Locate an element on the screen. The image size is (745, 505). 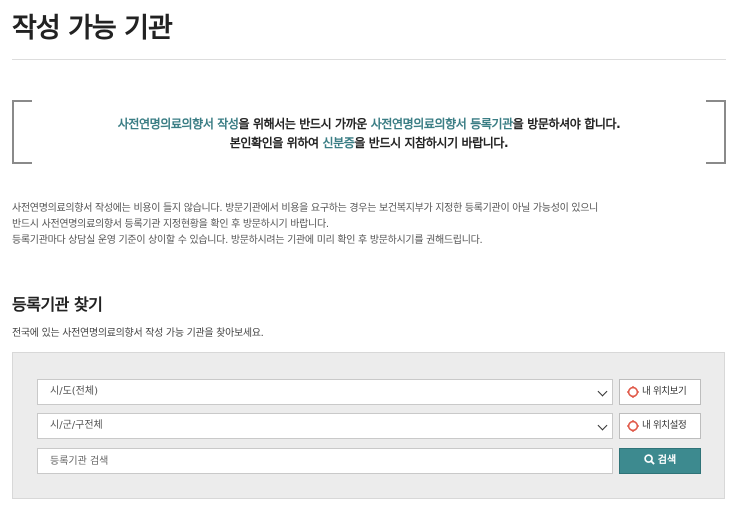
notice-text: 사전연명의료의향서 작성 is located at coordinates (178, 124).